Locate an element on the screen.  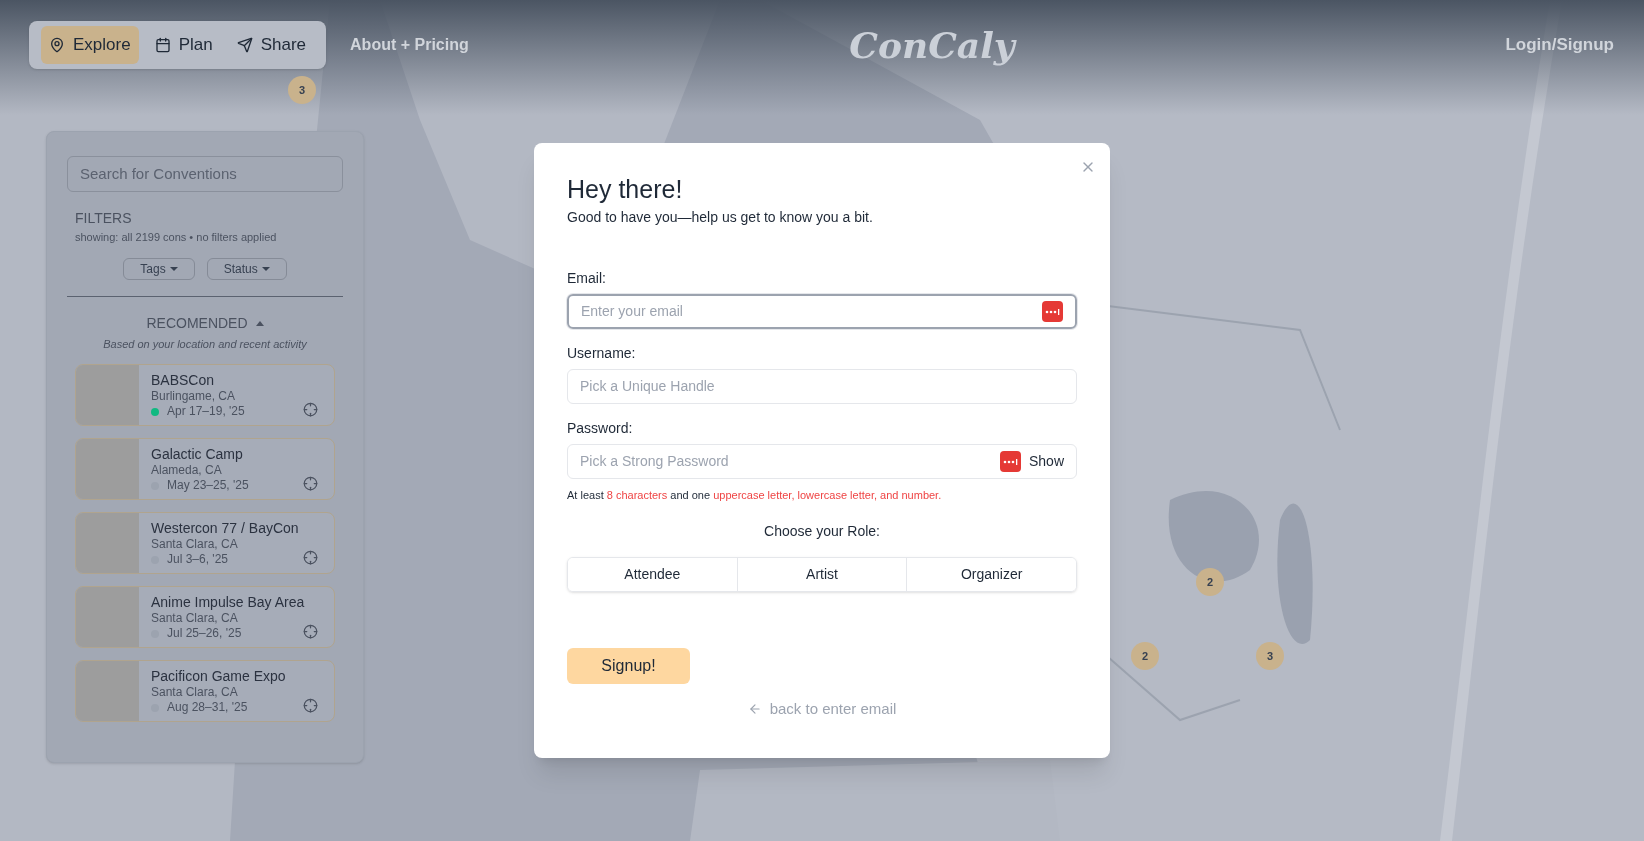
convention-card: Pacificon Game Expo Santa Clara, CA Aug 28–31, '25 is located at coordinates (205, 691).